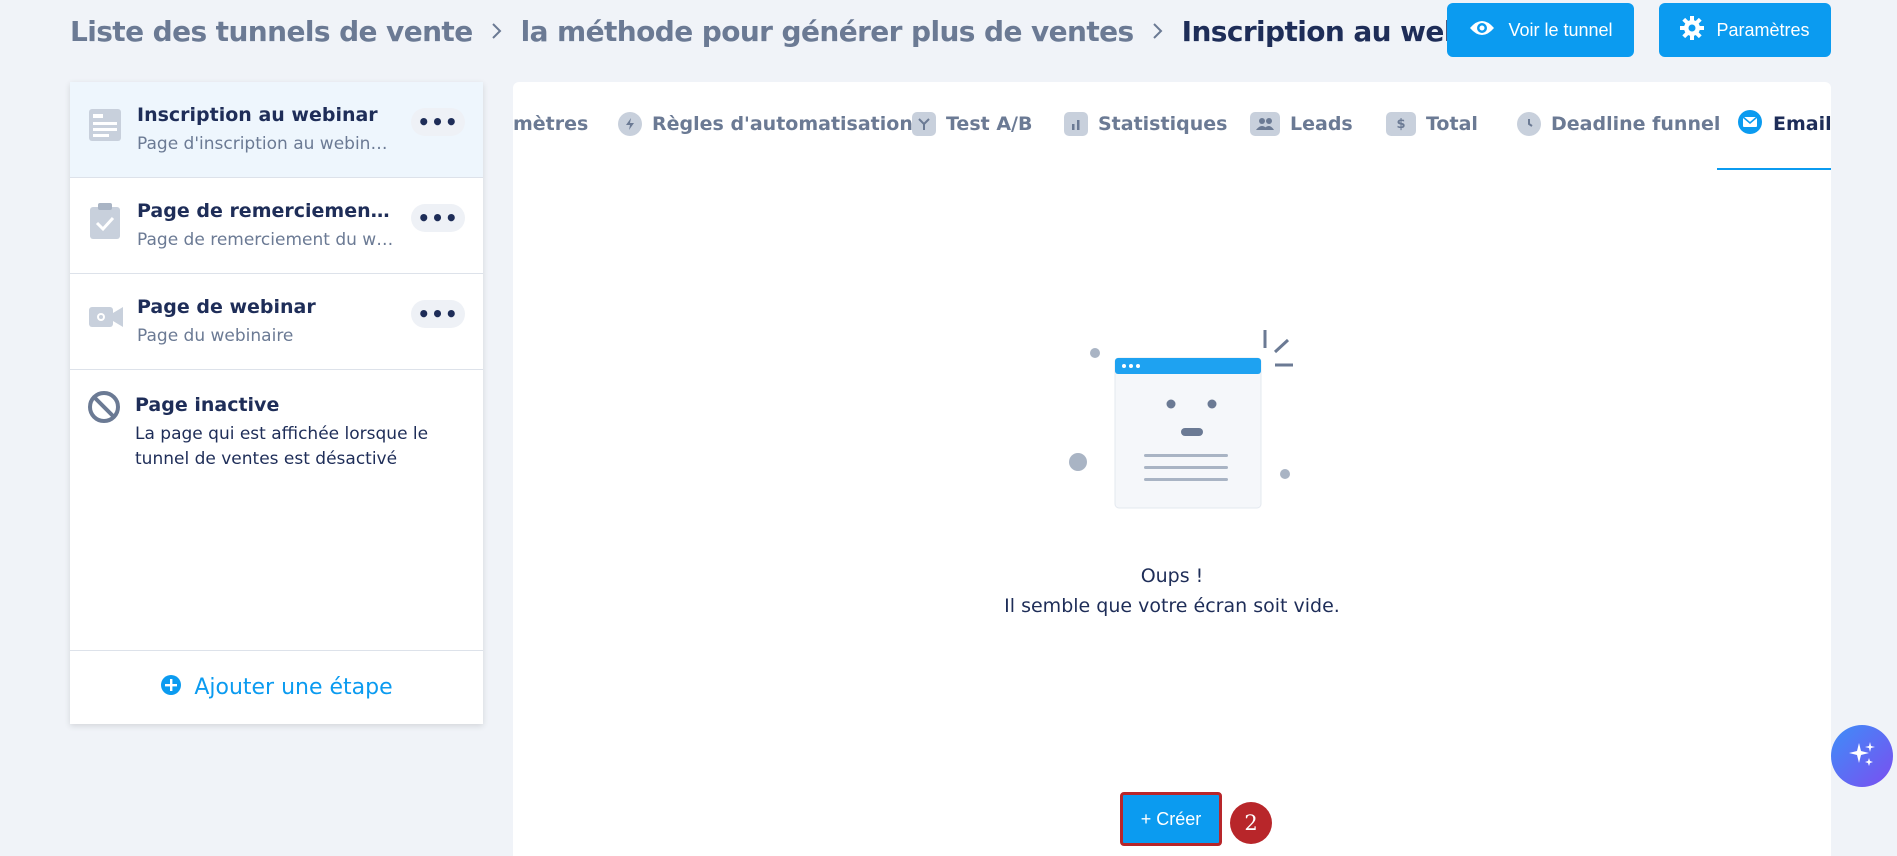 The width and height of the screenshot is (1897, 856). I want to click on step-title: Page de webinar, so click(226, 307).